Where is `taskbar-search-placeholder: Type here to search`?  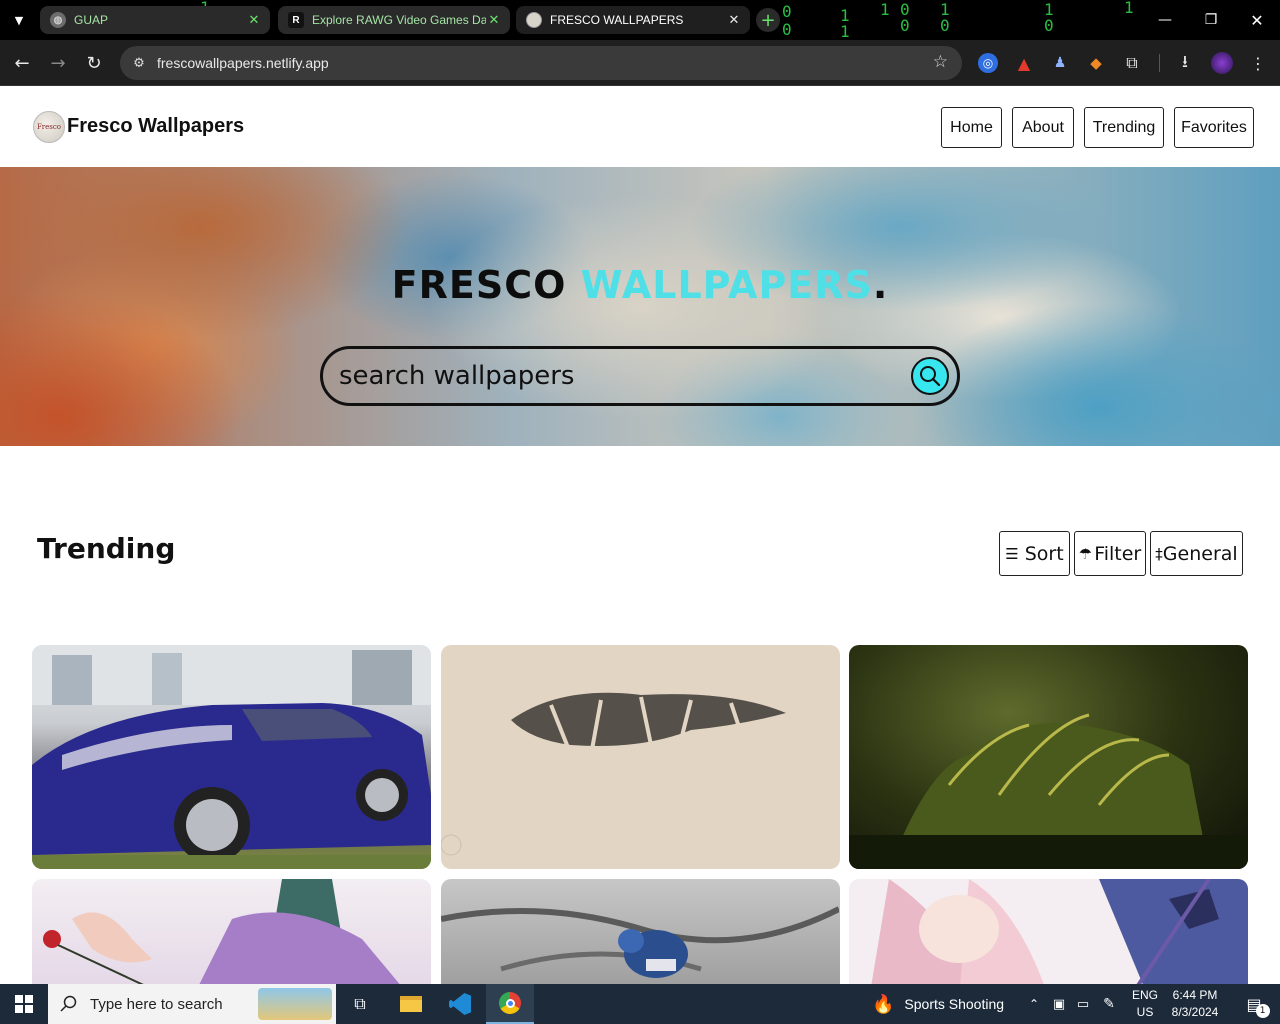
taskbar-search-placeholder: Type here to search is located at coordinates (156, 1004).